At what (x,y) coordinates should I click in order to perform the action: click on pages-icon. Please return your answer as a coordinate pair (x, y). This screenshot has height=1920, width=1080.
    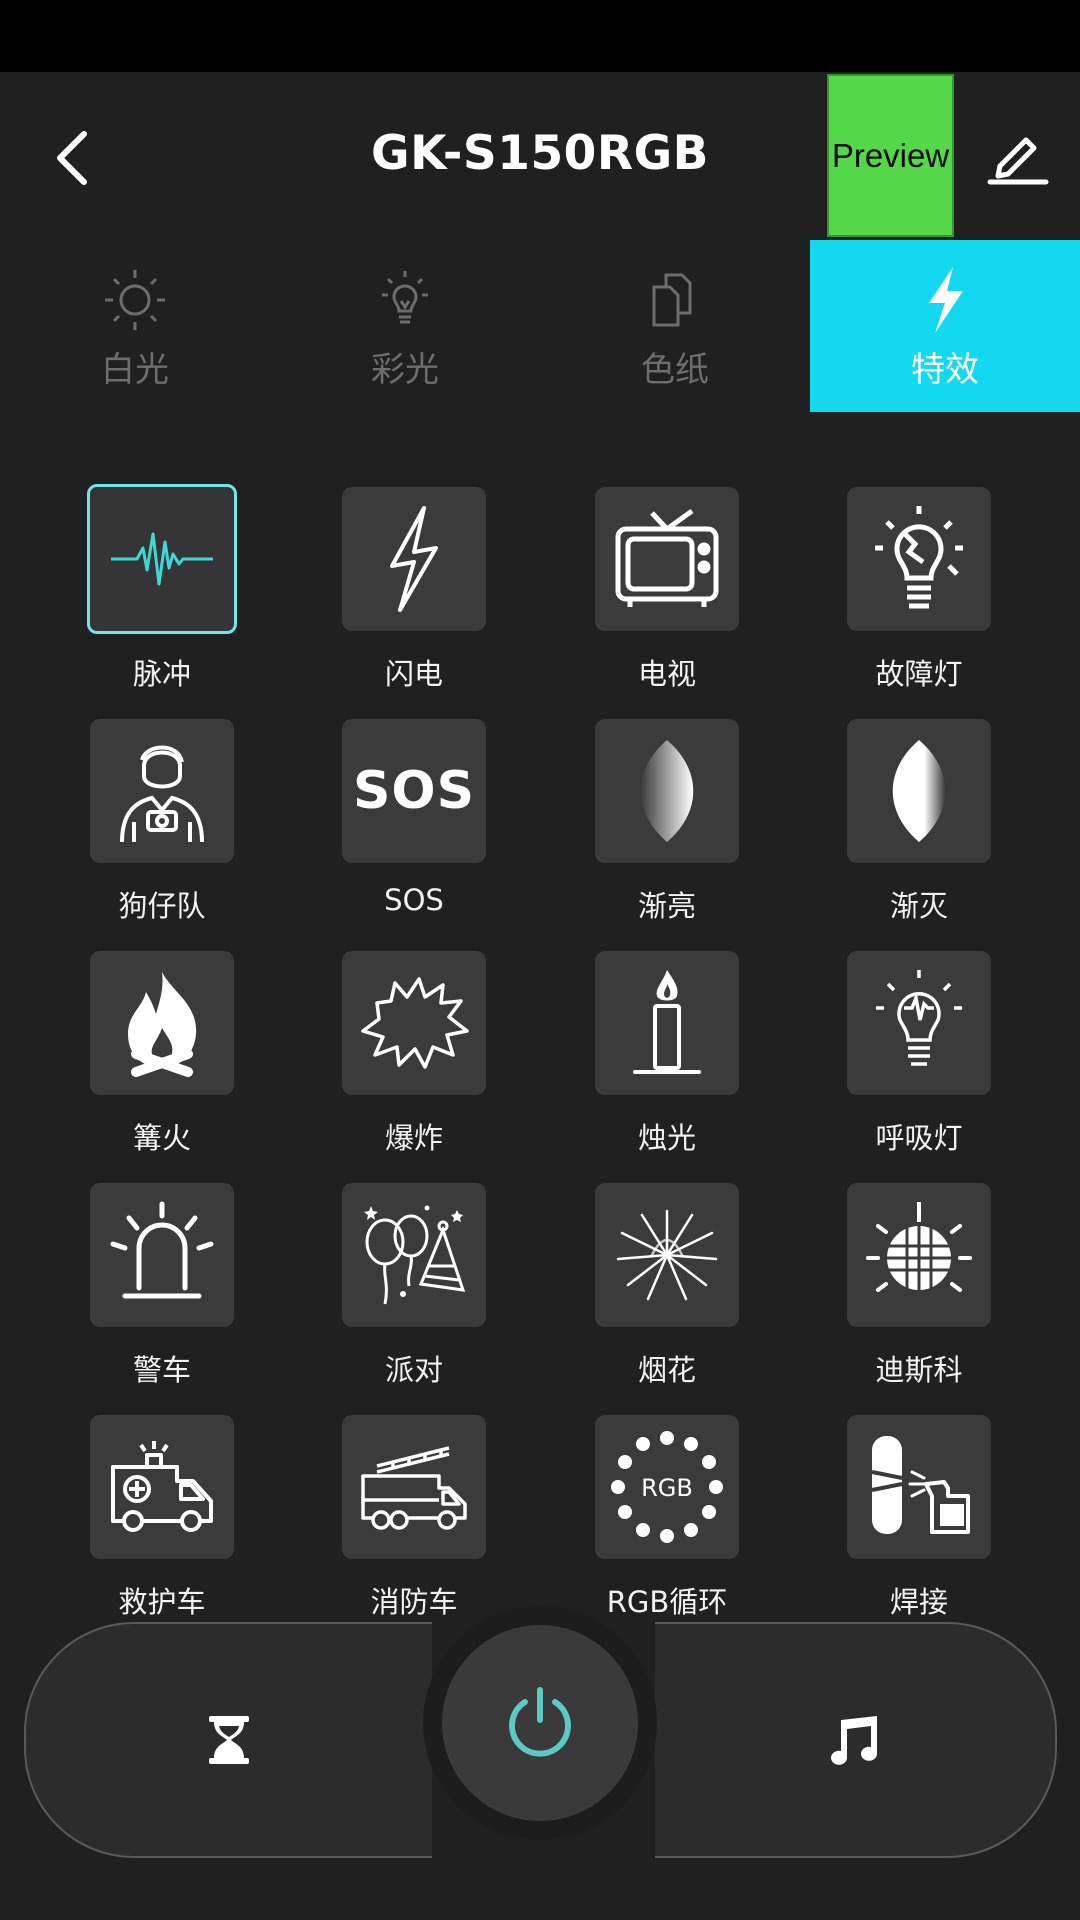
    Looking at the image, I should click on (672, 300).